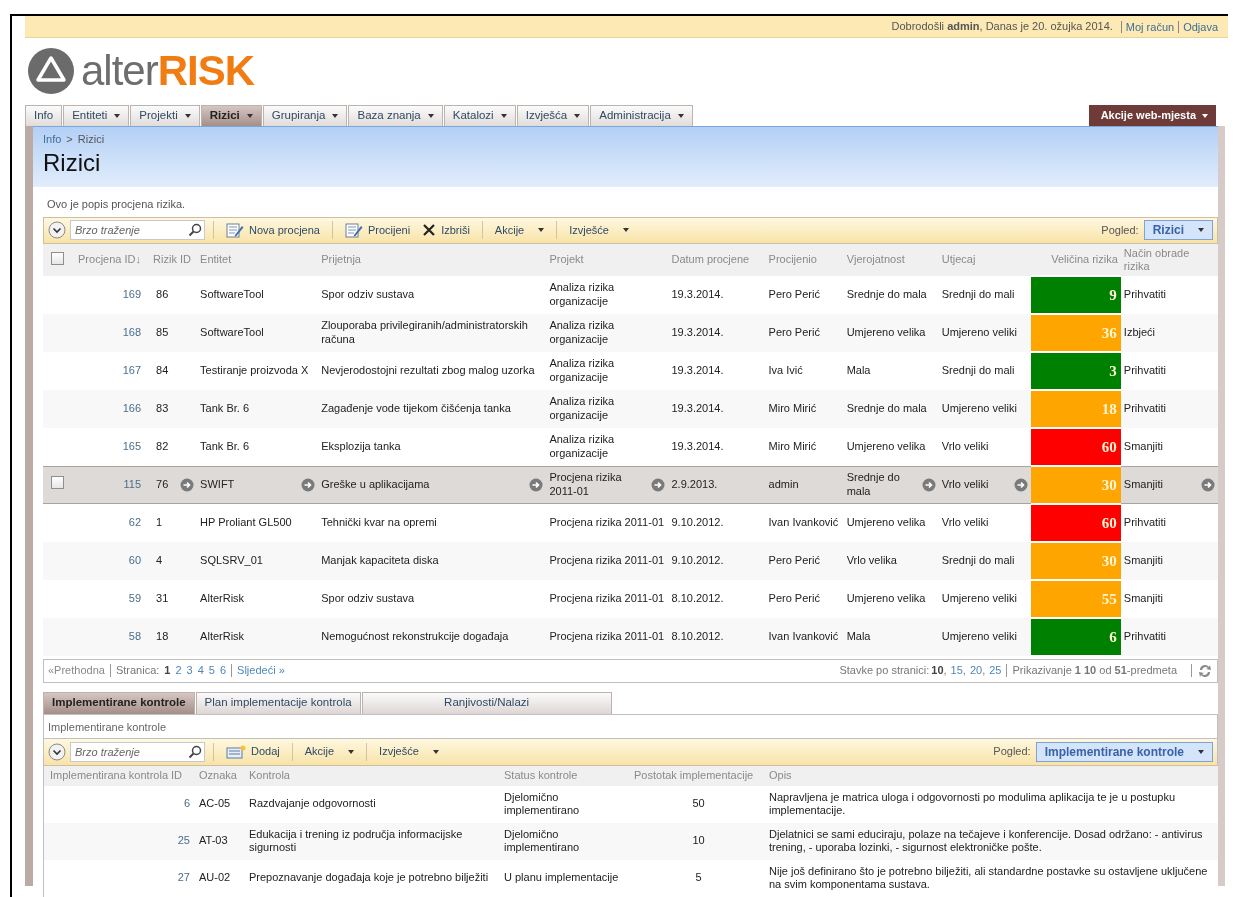 The width and height of the screenshot is (1233, 897). Describe the element at coordinates (132, 332) in the screenshot. I see `id-link: 168` at that location.